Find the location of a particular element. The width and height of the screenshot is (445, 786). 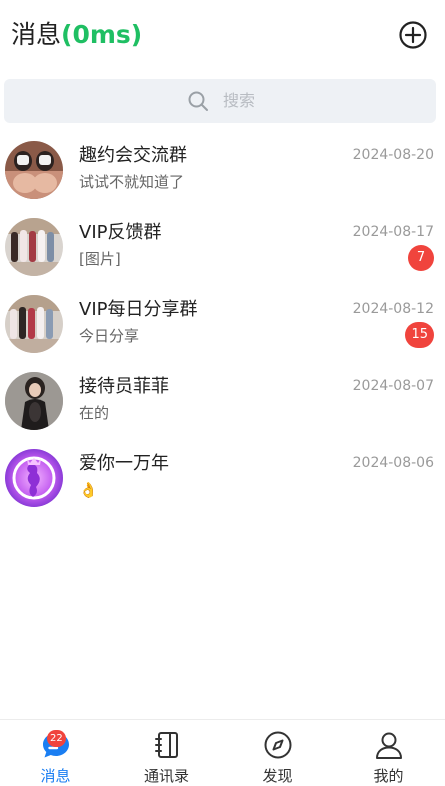

conversation-preview: 今日分享 is located at coordinates (109, 336).